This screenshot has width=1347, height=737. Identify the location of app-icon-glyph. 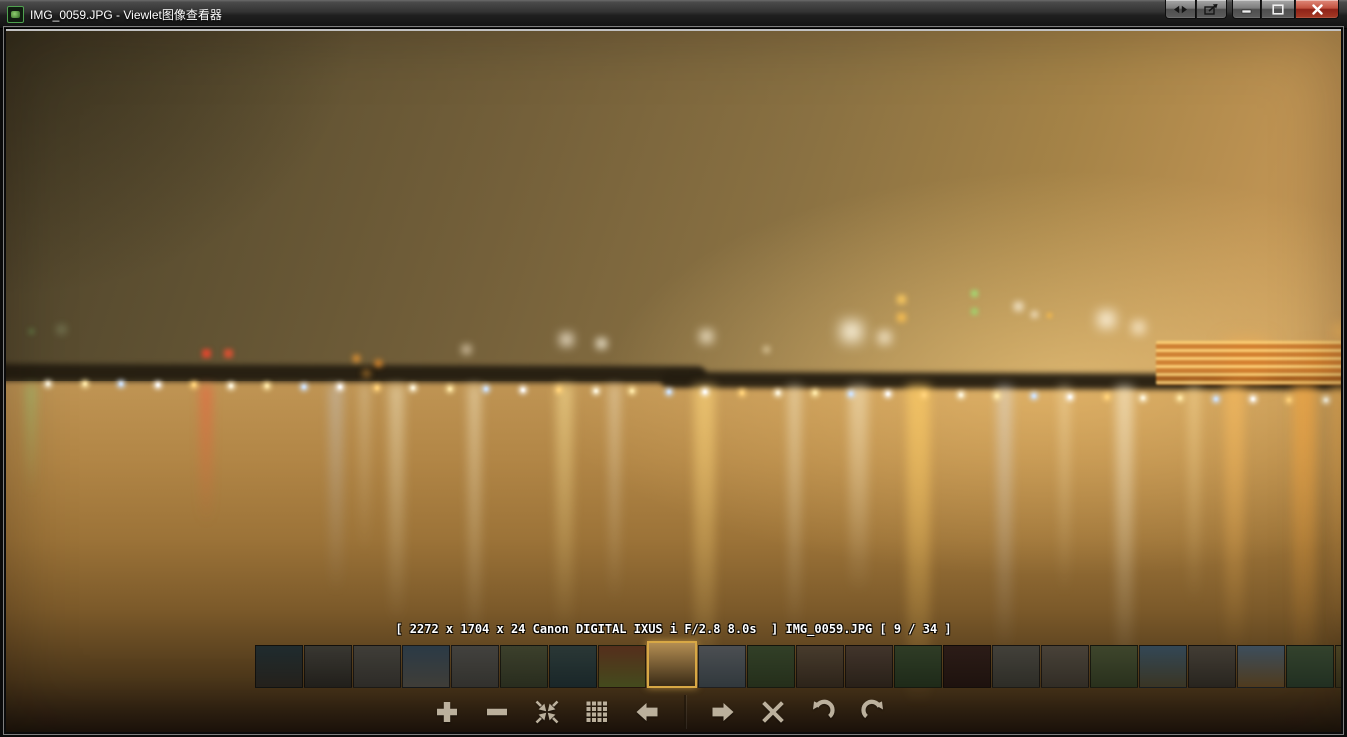
(15, 14).